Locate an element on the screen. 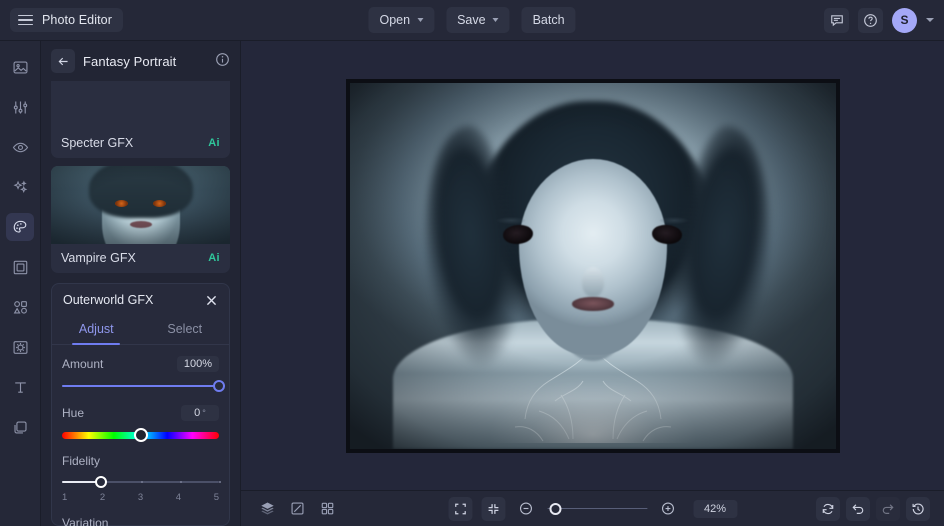  account-chevron-down-icon is located at coordinates (930, 20).